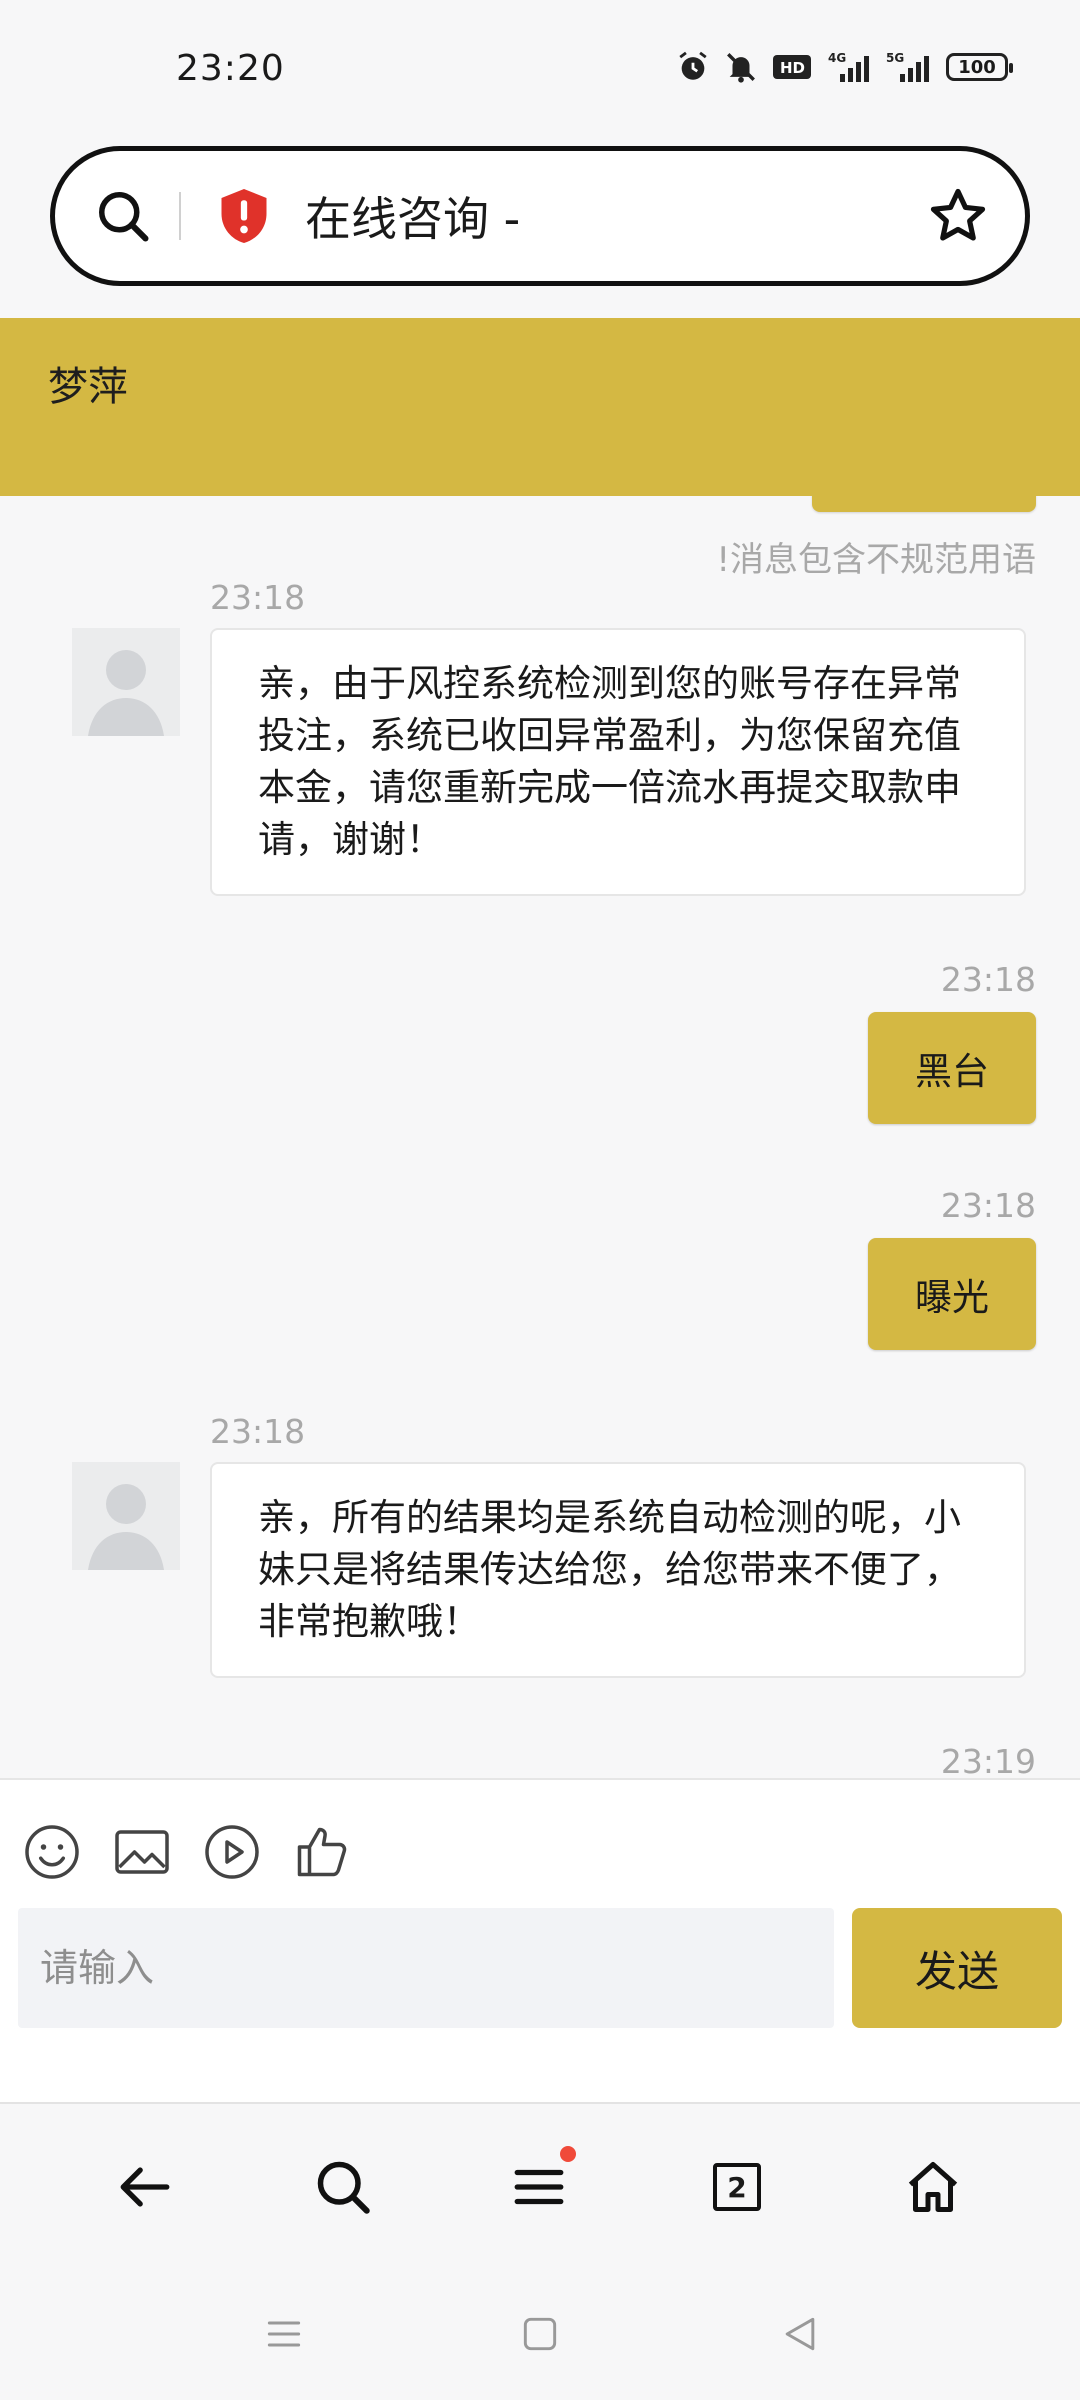 This screenshot has height=2400, width=1080. I want to click on recent-apps-icon, so click(284, 2334).